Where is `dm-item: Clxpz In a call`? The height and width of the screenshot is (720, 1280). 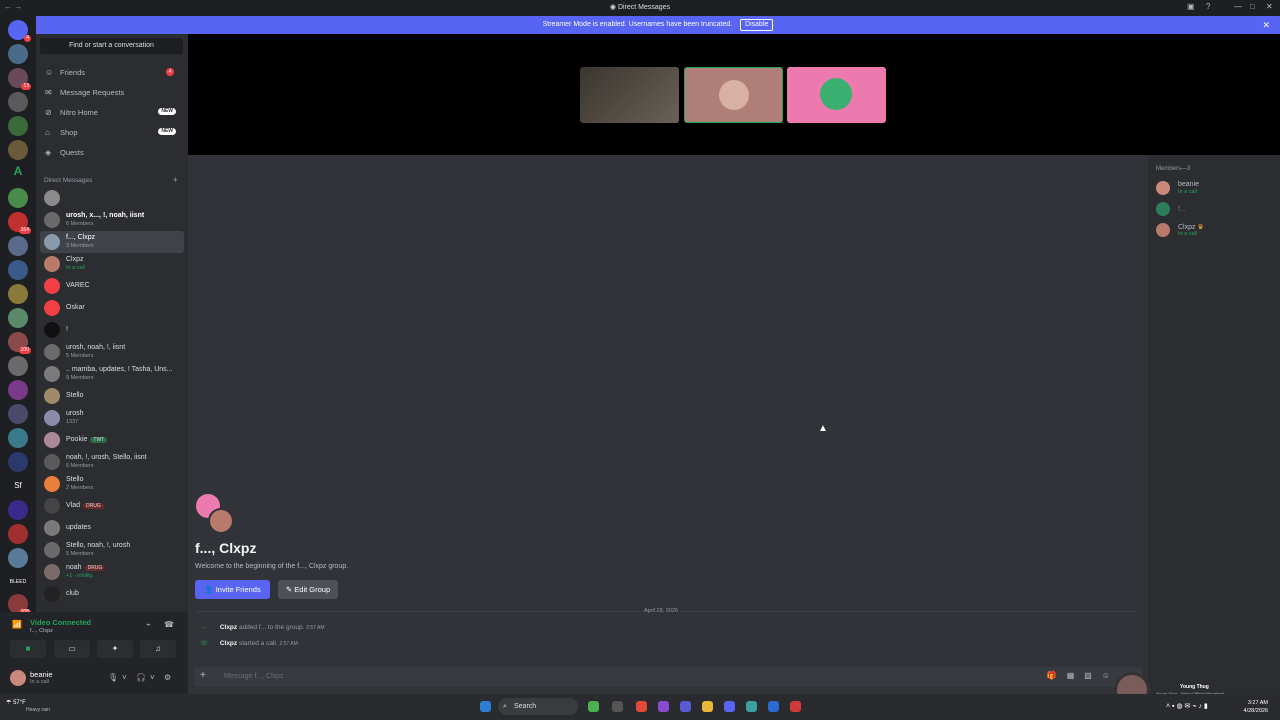 dm-item: Clxpz In a call is located at coordinates (112, 264).